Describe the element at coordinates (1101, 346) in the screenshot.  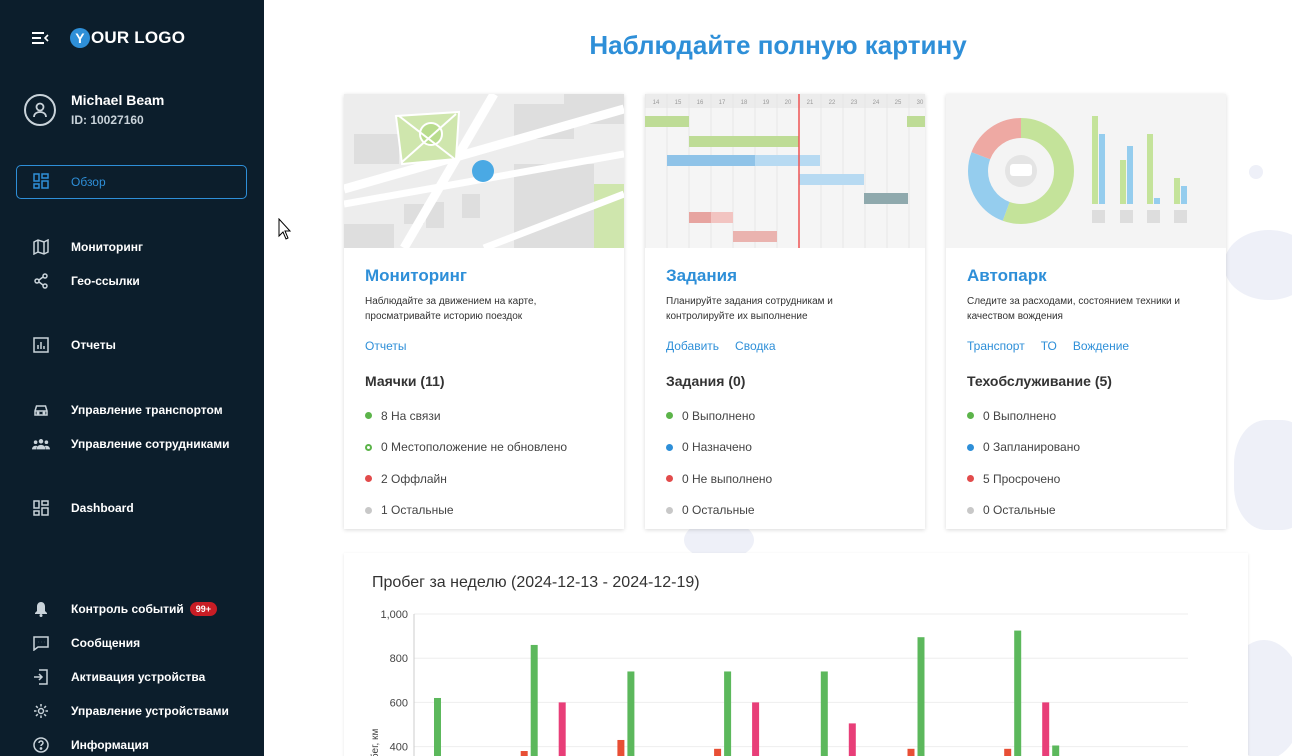
I see `driving-link: Вождение` at that location.